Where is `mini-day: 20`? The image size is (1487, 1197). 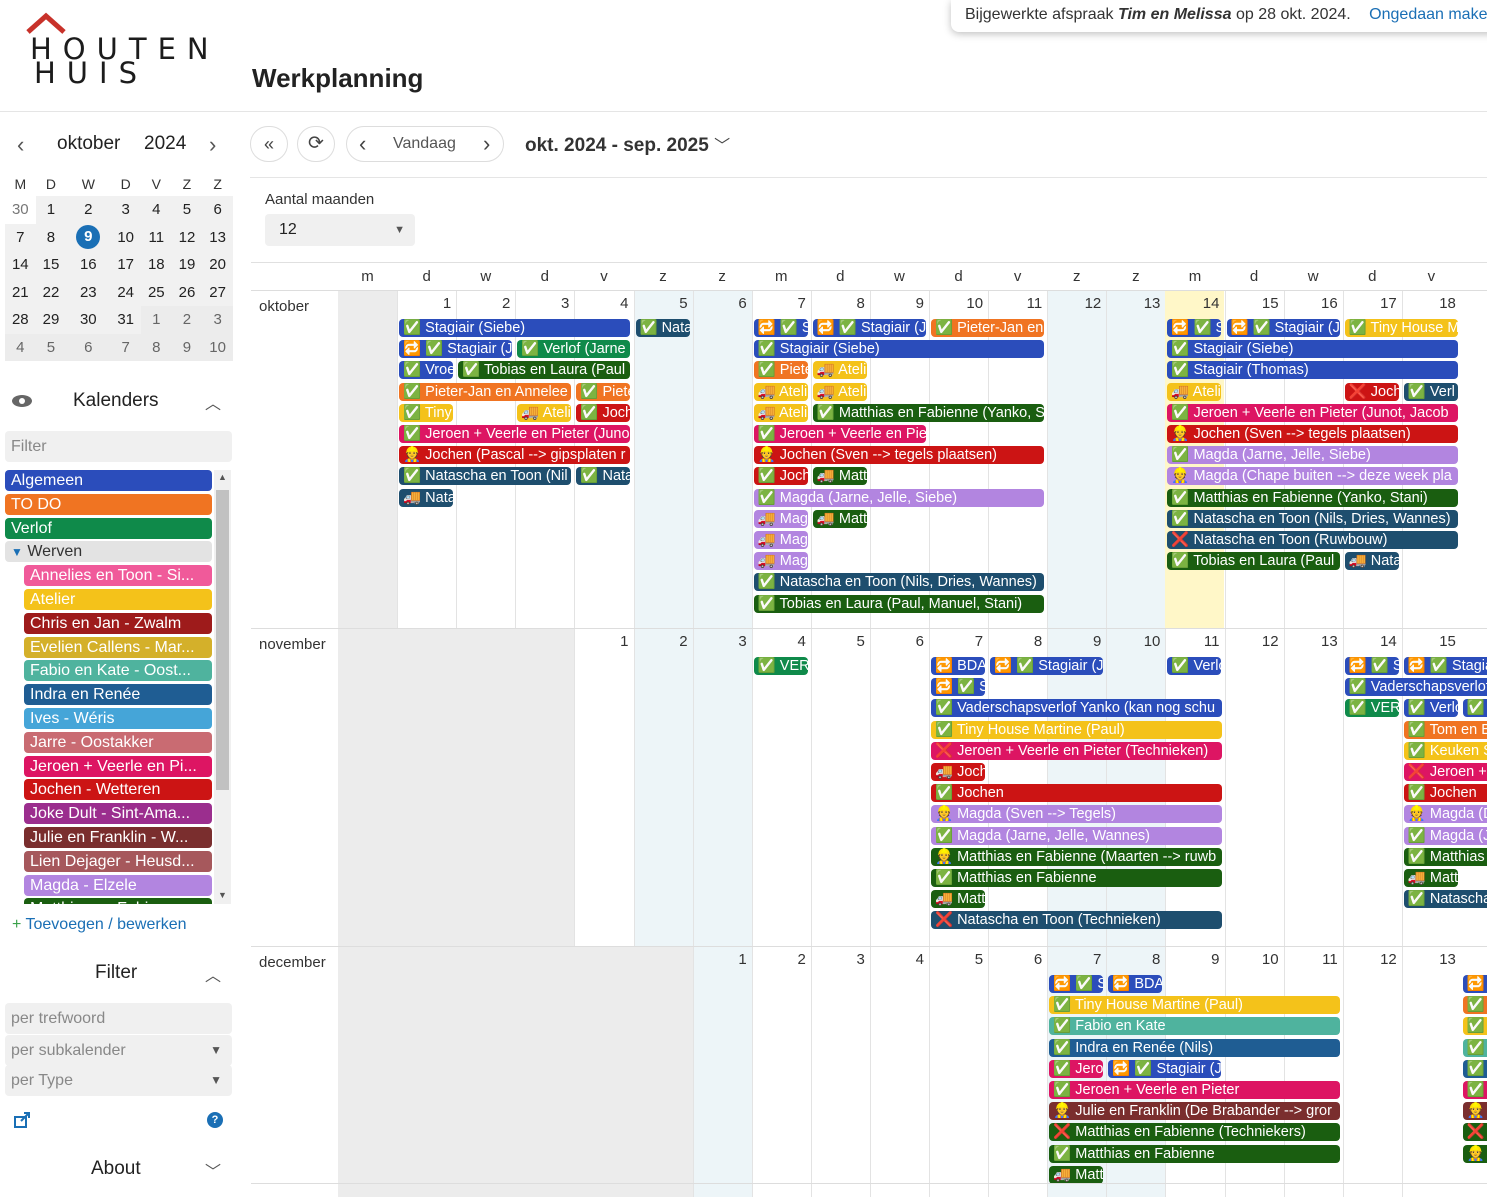 mini-day: 20 is located at coordinates (217, 265).